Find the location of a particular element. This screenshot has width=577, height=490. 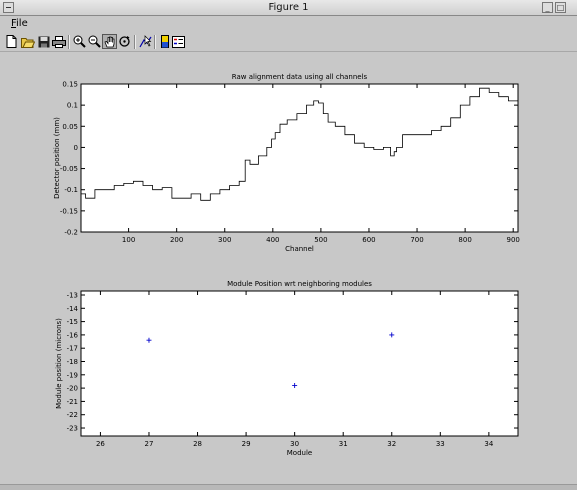

x-tick-label: 28 is located at coordinates (197, 444).